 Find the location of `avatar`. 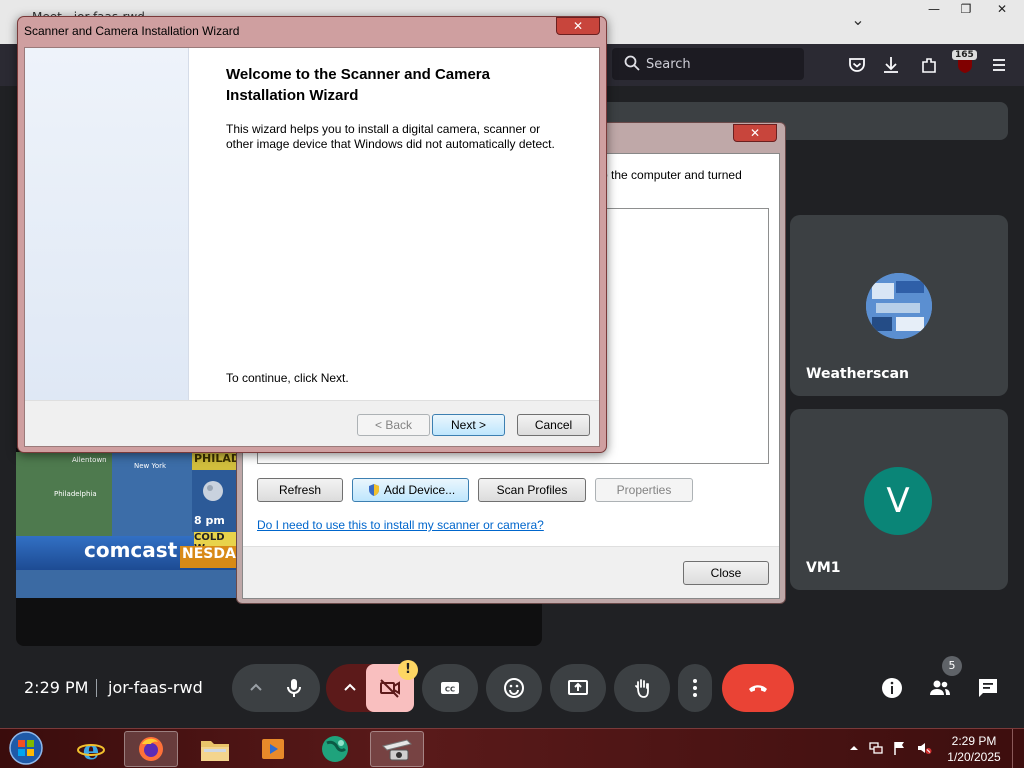

avatar is located at coordinates (899, 306).